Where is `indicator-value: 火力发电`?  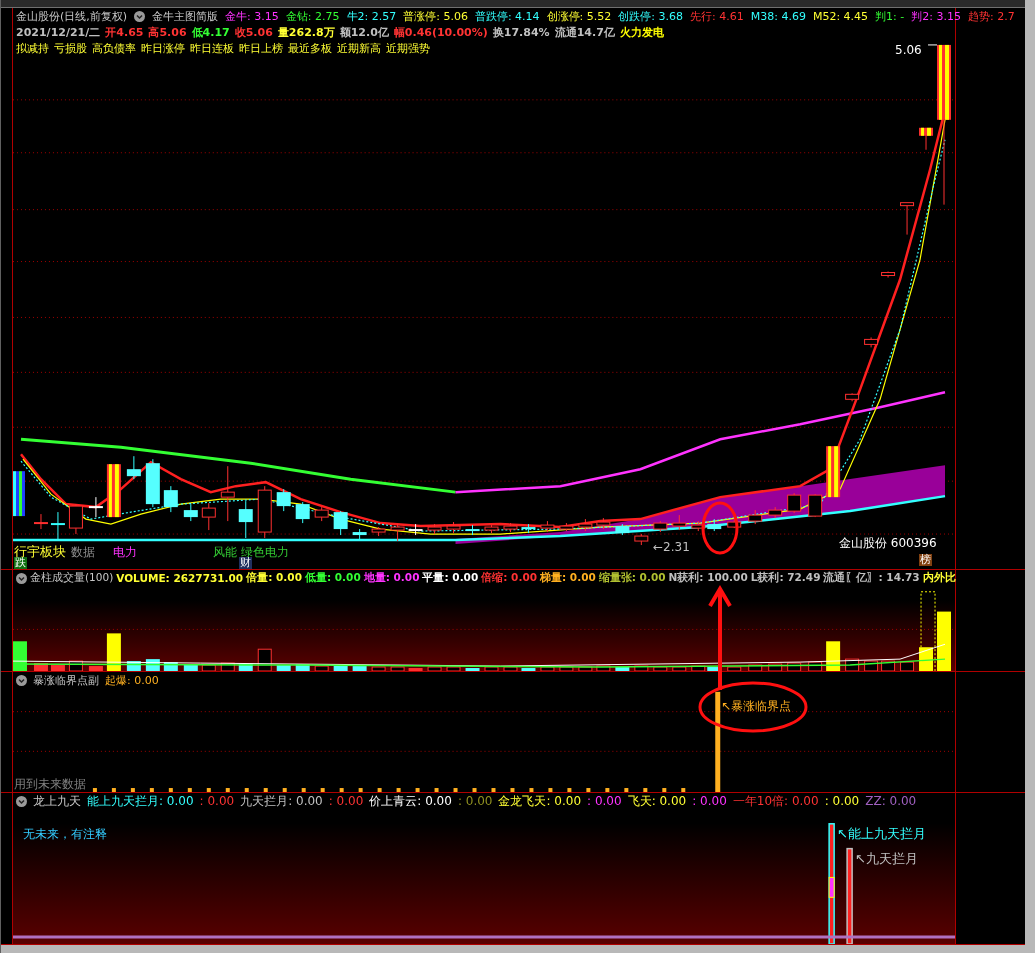 indicator-value: 火力发电 is located at coordinates (641, 32).